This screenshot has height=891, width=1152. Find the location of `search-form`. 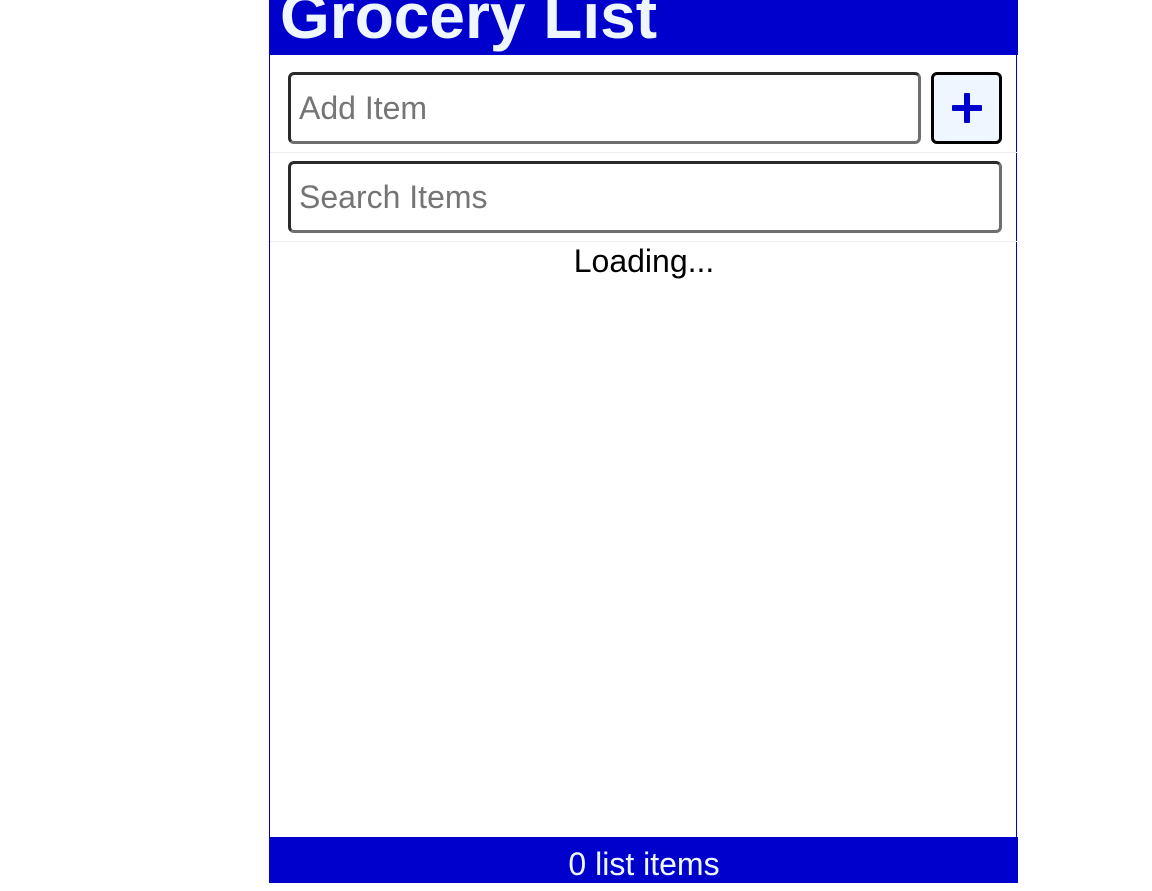

search-form is located at coordinates (644, 197).